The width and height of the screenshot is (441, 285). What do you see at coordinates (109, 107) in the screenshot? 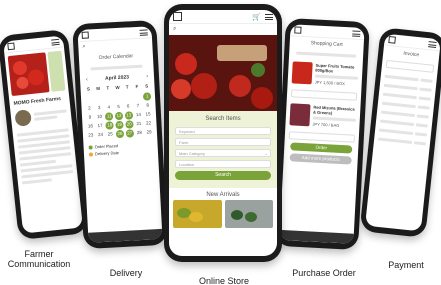
I see `calendar-day: 4` at bounding box center [109, 107].